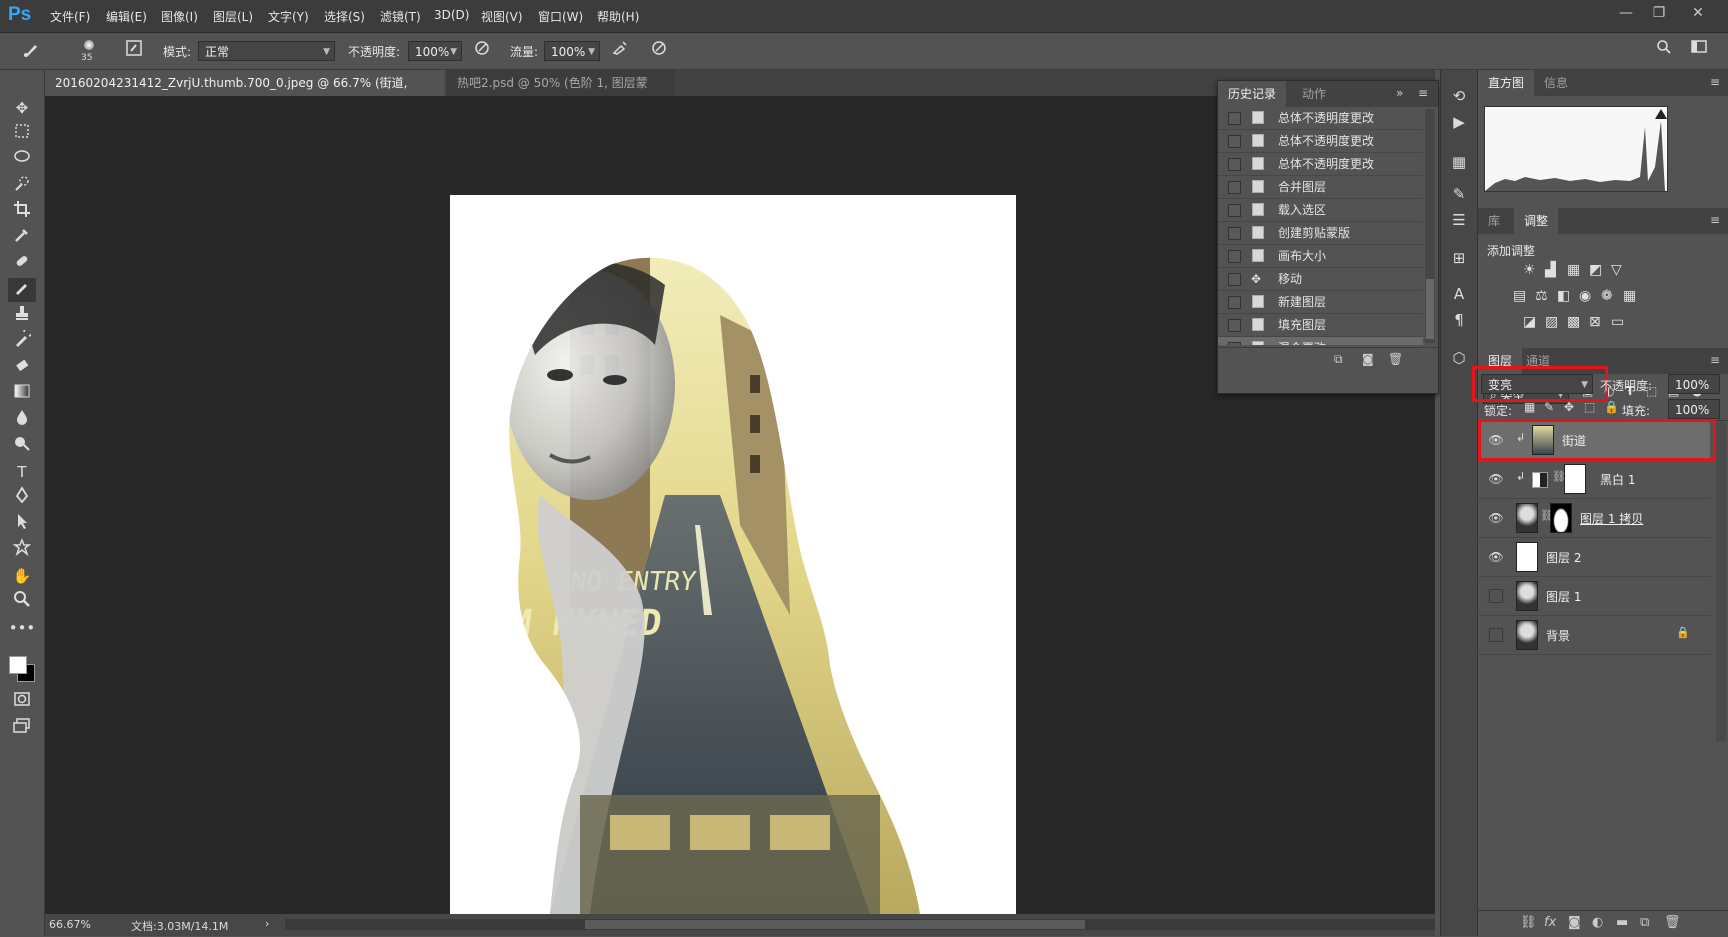  Describe the element at coordinates (1494, 221) in the screenshot. I see `tab-libraries: 库` at that location.